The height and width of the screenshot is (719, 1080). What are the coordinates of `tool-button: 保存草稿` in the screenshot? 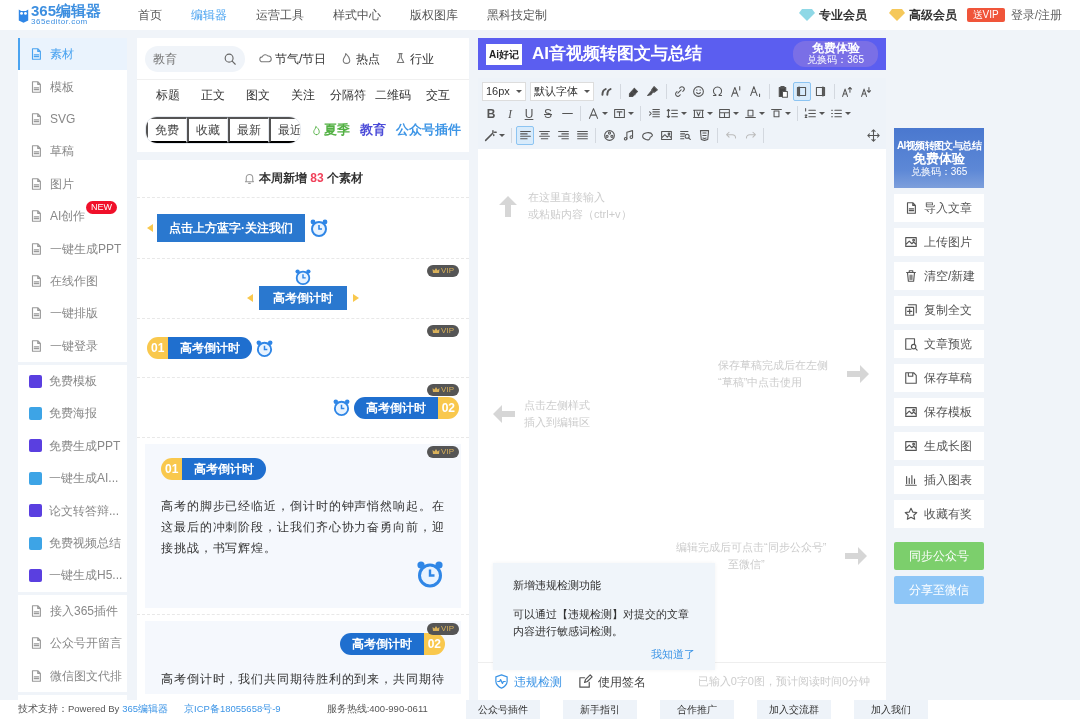 It's located at (939, 378).